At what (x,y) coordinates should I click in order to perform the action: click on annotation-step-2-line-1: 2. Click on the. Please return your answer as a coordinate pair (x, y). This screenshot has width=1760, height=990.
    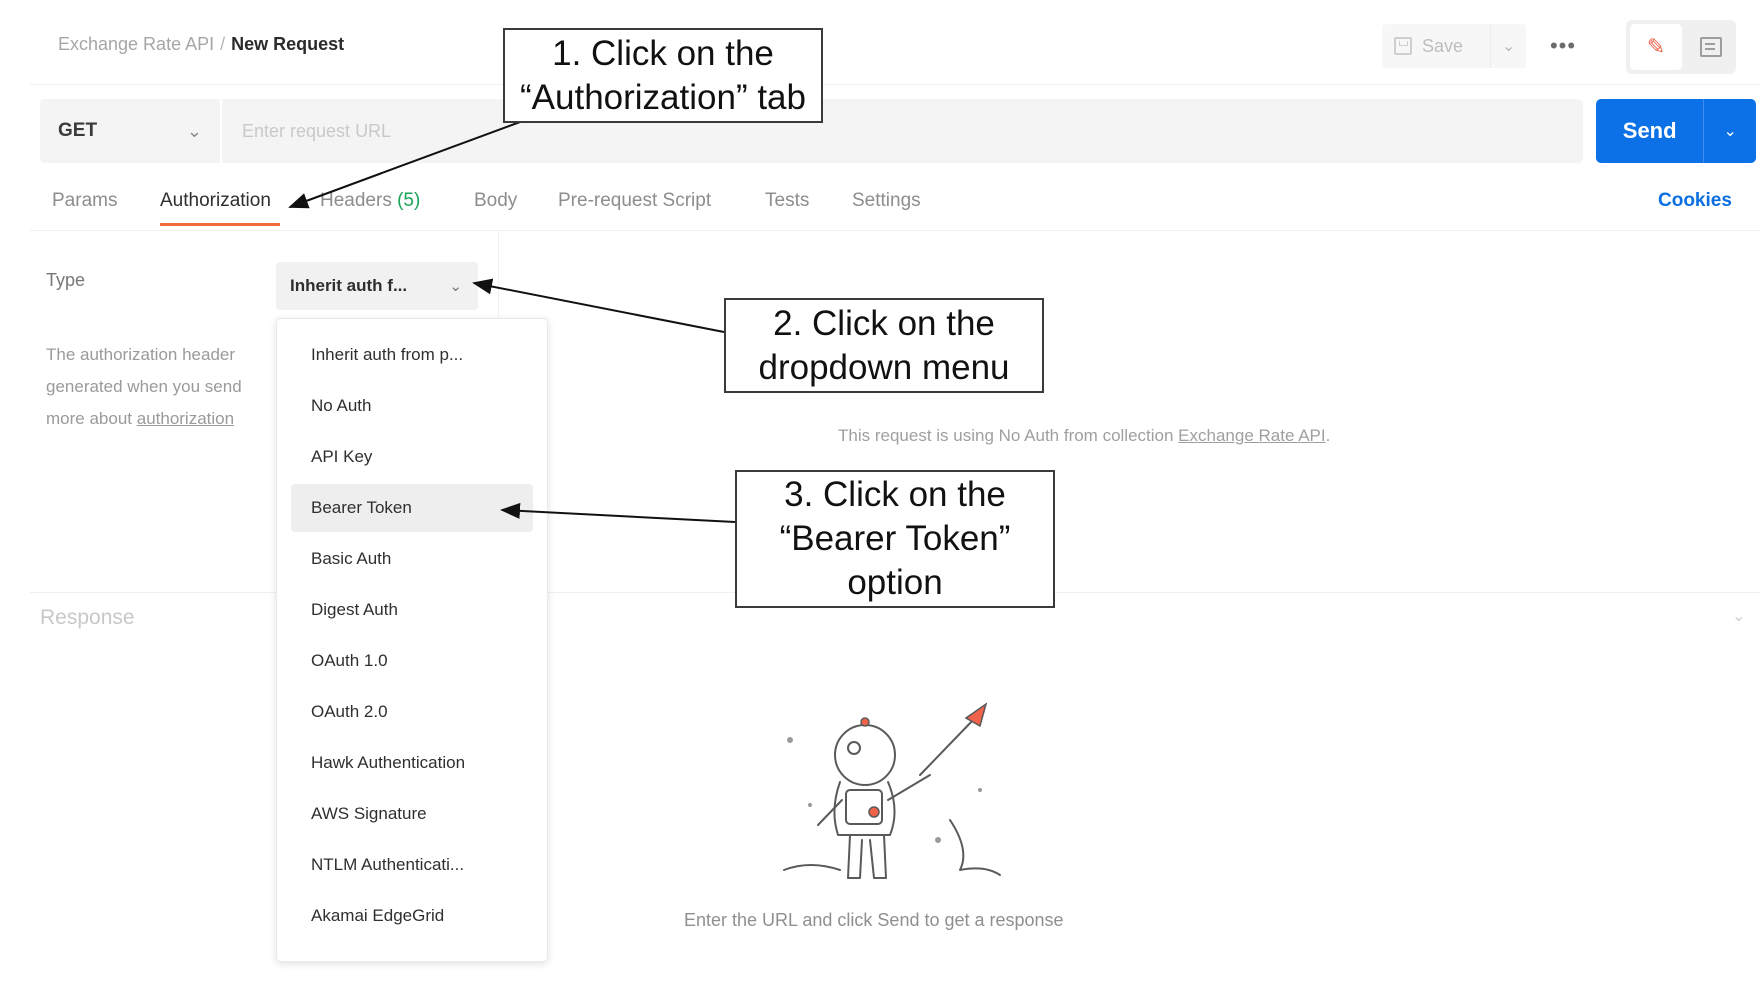
    Looking at the image, I should click on (884, 323).